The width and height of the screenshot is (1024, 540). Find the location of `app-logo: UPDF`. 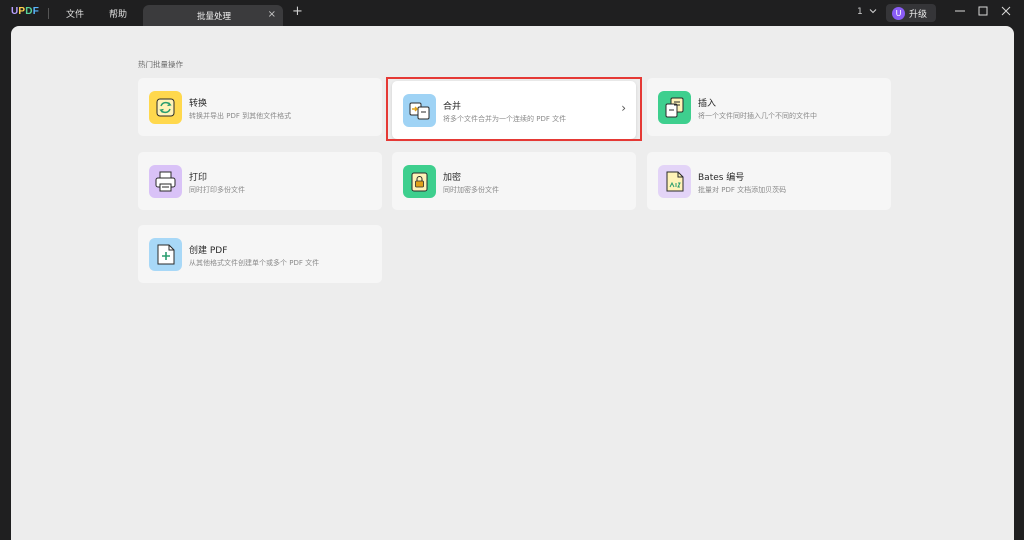

app-logo: UPDF is located at coordinates (25, 11).